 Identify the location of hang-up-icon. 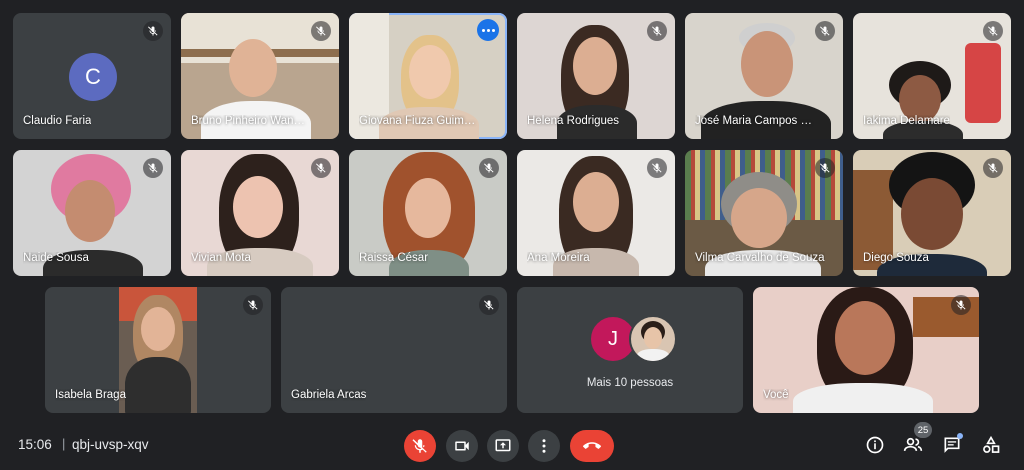
(592, 445).